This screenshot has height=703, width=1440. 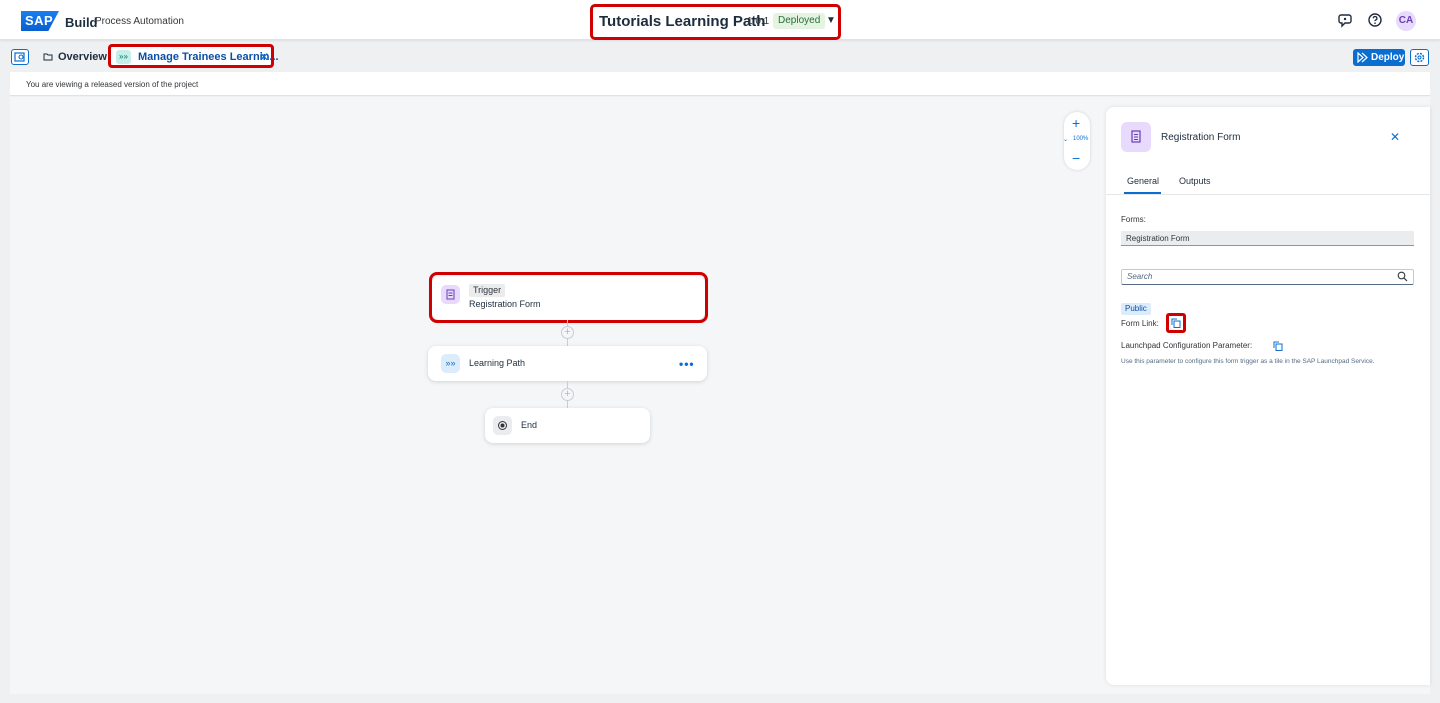 I want to click on forms-field: Registration Form, so click(x=1267, y=238).